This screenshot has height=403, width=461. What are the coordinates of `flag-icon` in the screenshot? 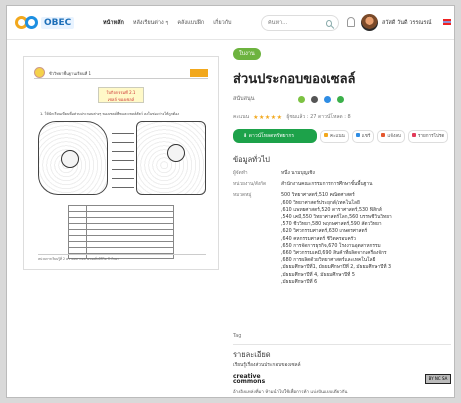 It's located at (383, 135).